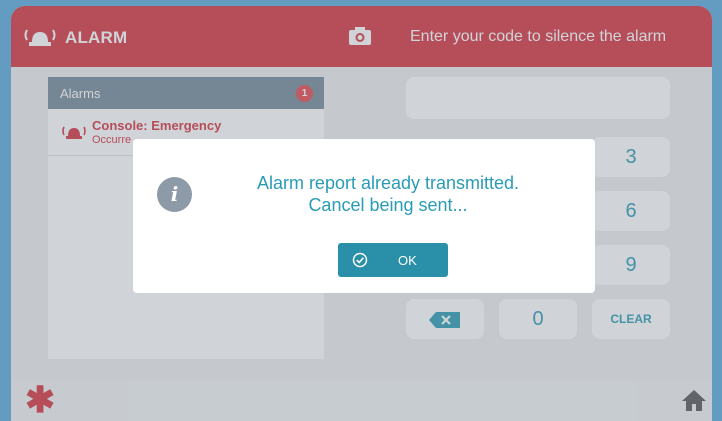 The image size is (722, 421). Describe the element at coordinates (360, 262) in the screenshot. I see `check-circle-icon` at that location.